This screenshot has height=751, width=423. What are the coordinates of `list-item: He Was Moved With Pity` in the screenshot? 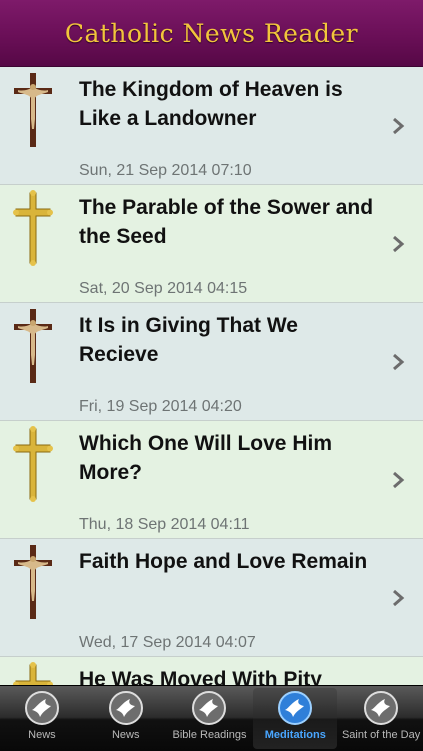 It's located at (211, 671).